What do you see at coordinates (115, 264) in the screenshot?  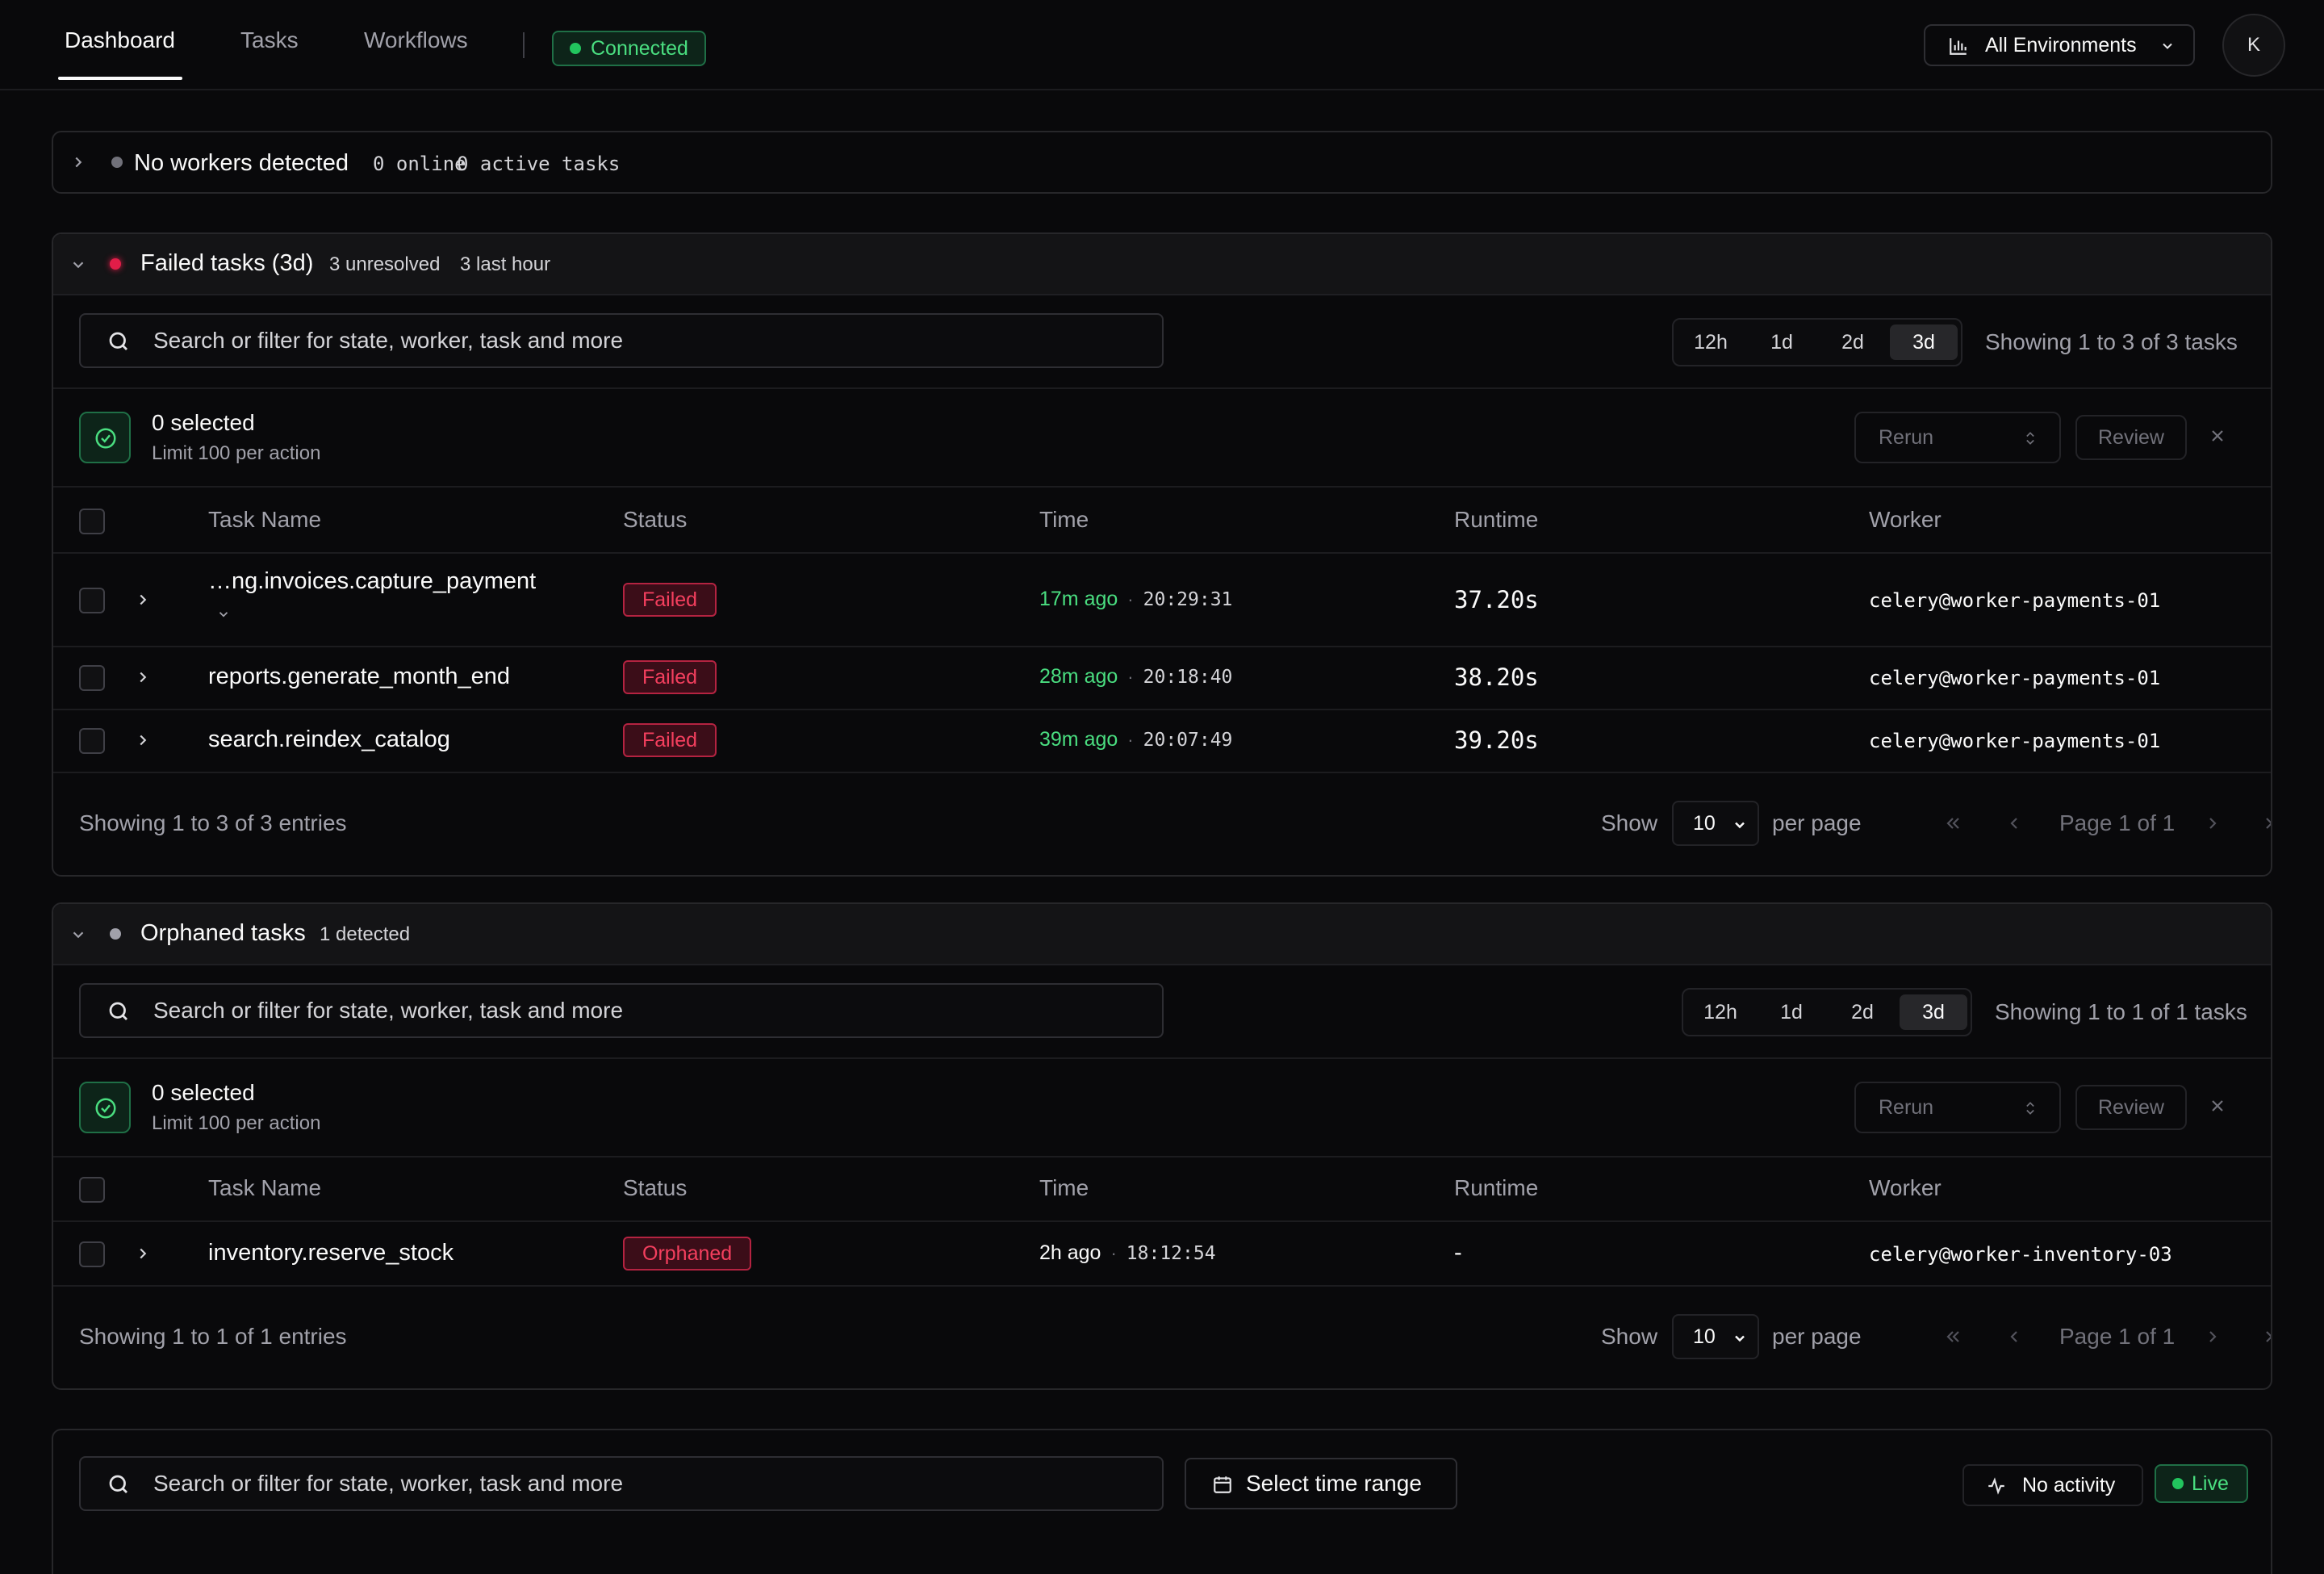 I see `failed-status-dot-icon` at bounding box center [115, 264].